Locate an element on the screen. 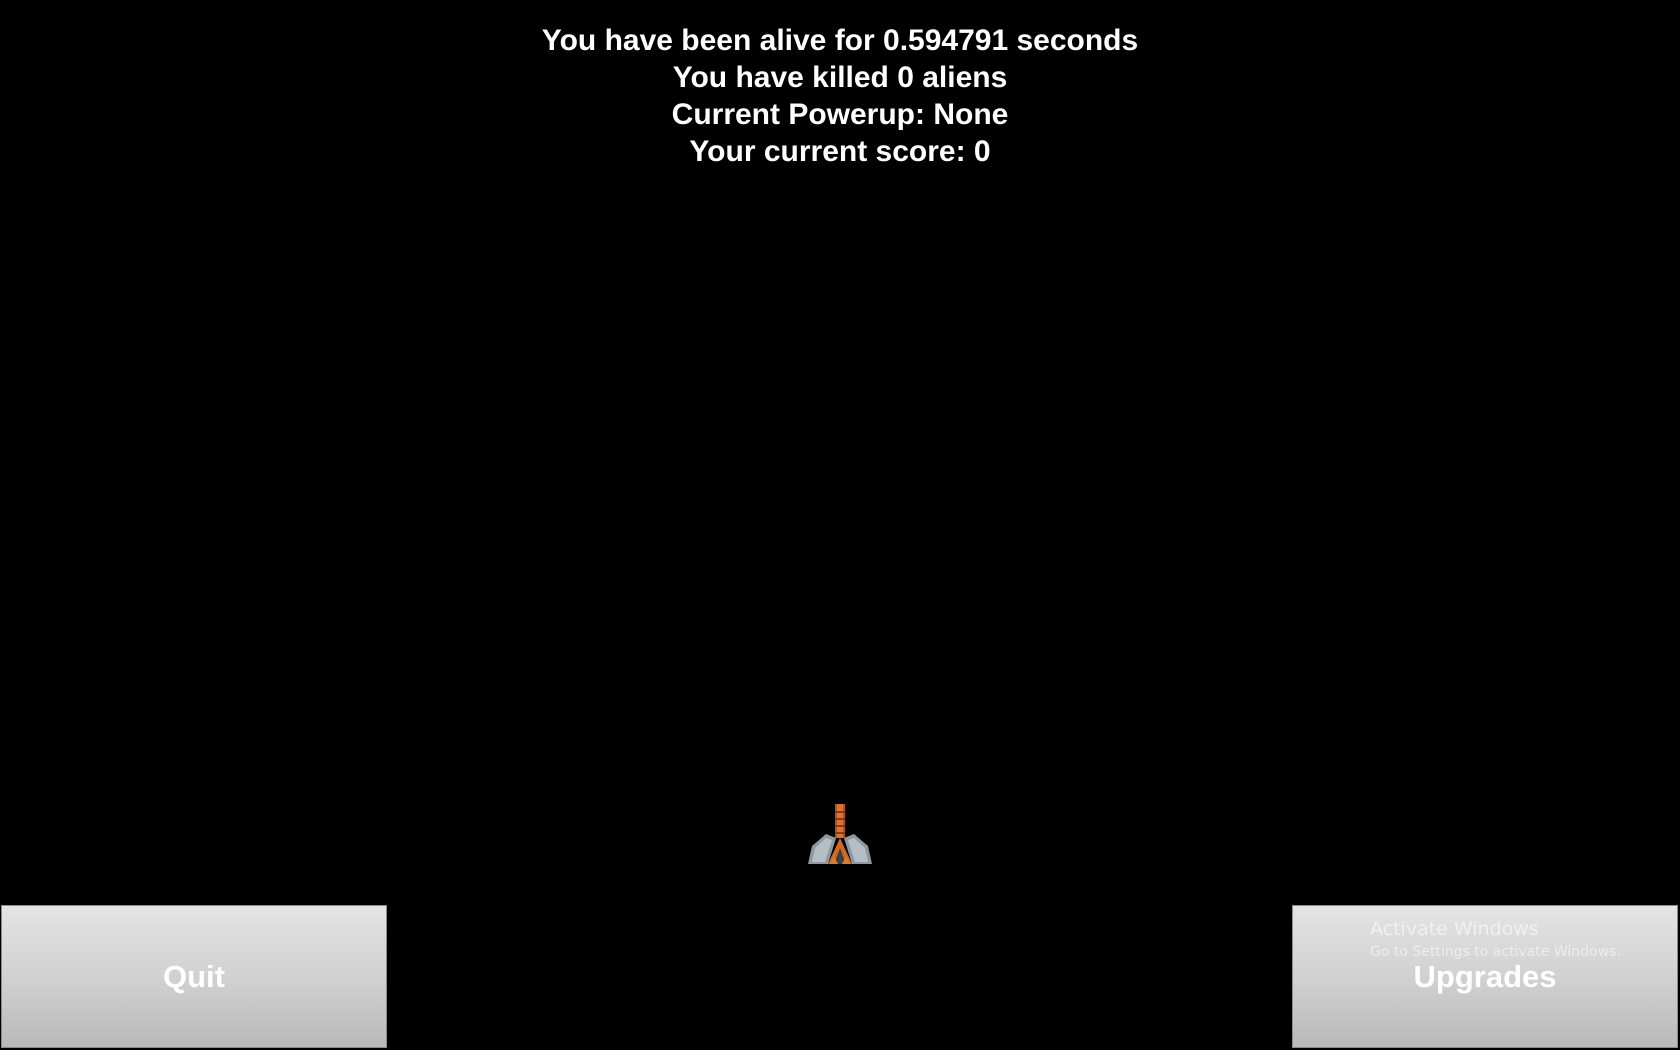  upgrades-button-label: Upgrades is located at coordinates (1485, 976).